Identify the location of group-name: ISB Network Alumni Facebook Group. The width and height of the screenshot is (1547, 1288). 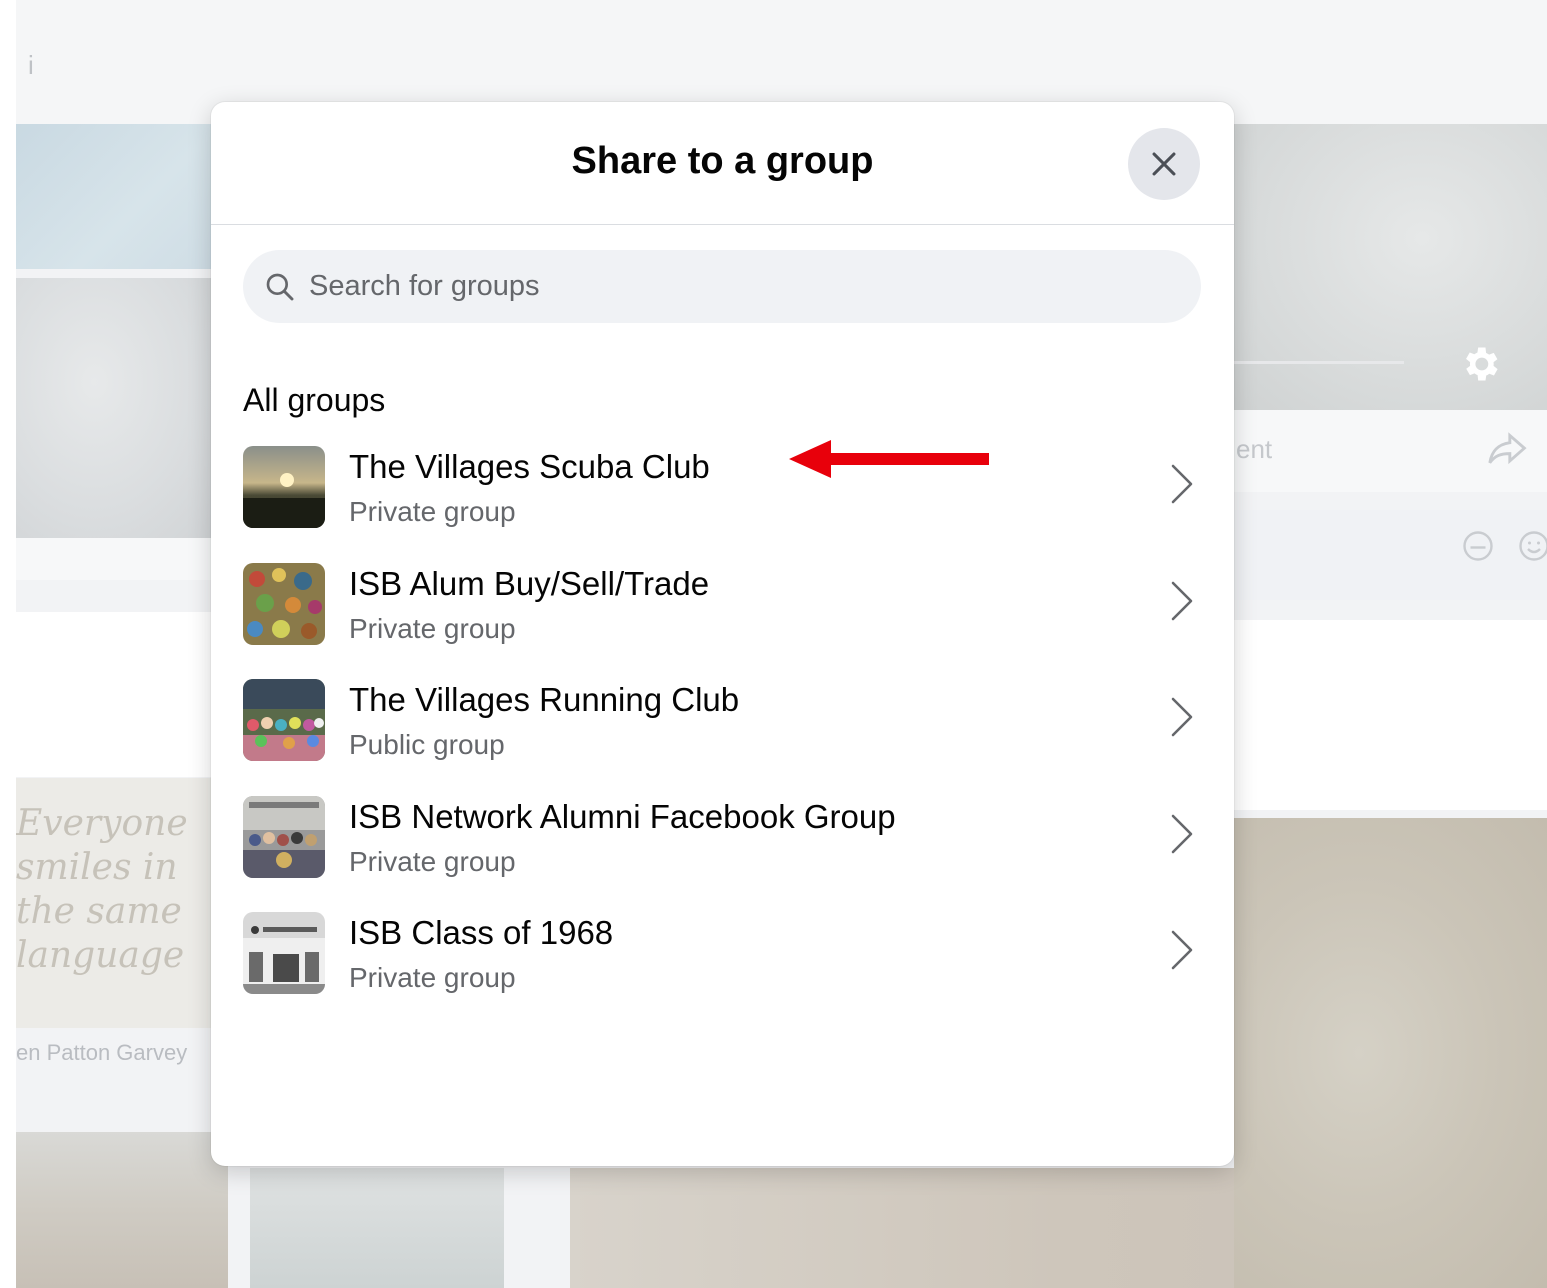
(622, 816).